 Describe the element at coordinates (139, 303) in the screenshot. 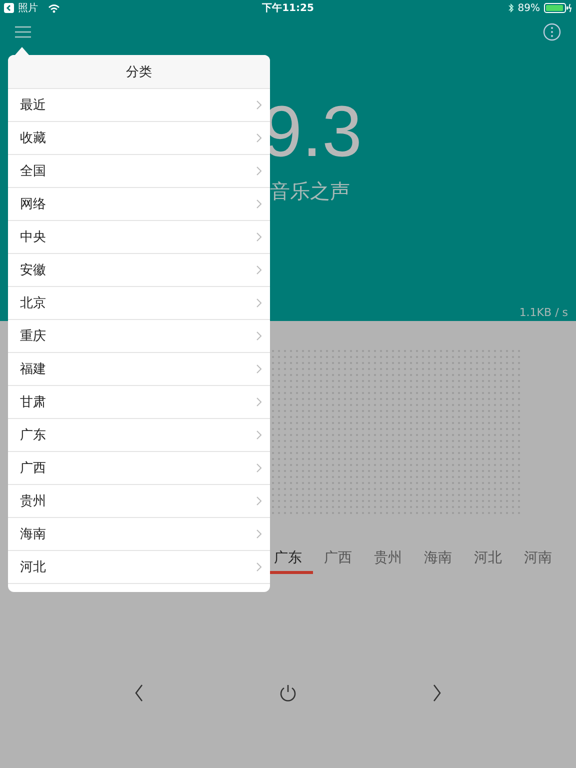

I see `category-item: 北京` at that location.